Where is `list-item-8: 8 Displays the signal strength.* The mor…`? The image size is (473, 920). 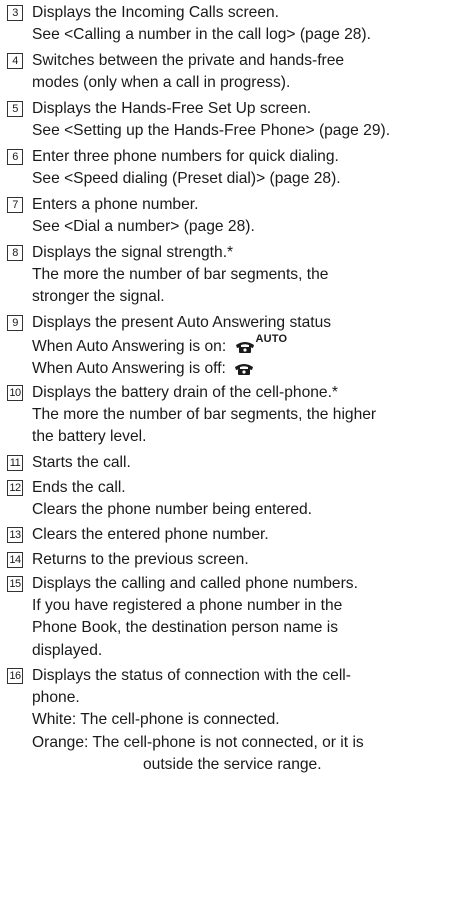 list-item-8: 8 Displays the signal strength.* The mor… is located at coordinates (240, 275).